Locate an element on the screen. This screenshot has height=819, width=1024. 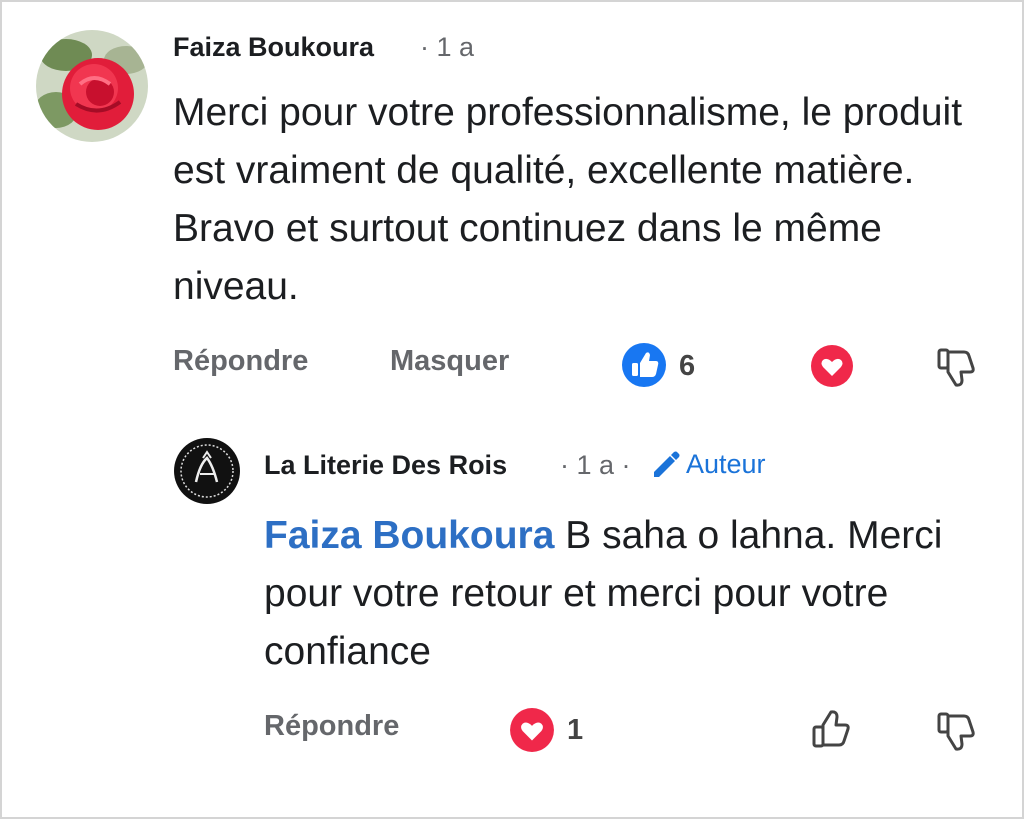
like-icon is located at coordinates (832, 730).